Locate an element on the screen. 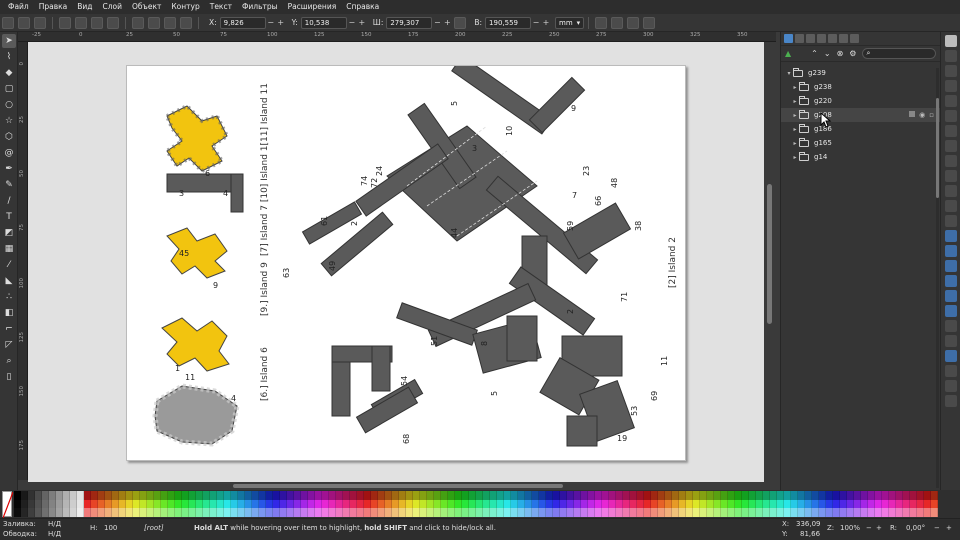 Image resolution: width=960 pixels, height=540 pixels. w-field: 279,307 is located at coordinates (409, 22).